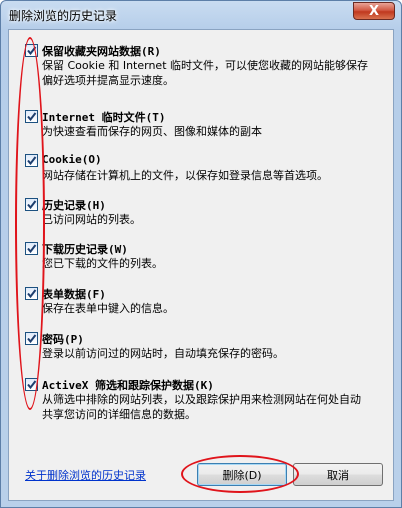 The height and width of the screenshot is (508, 402). I want to click on option-title: Cookie(O), so click(72, 159).